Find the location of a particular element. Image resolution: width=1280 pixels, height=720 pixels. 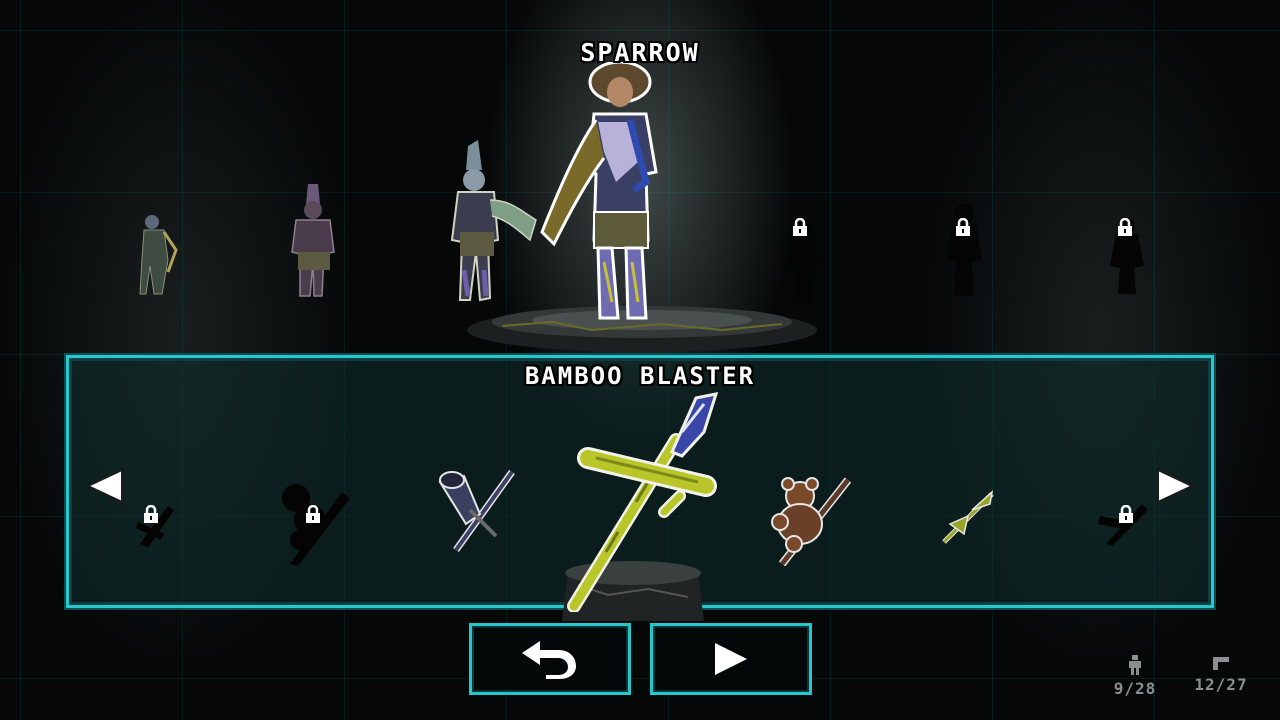

selected-character-sparrow is located at coordinates (599, 191).